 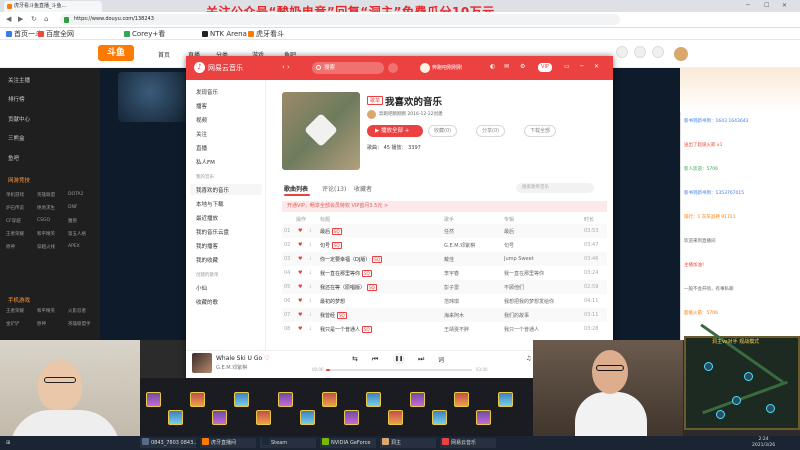 What do you see at coordinates (622, 52) in the screenshot?
I see `history-icon` at bounding box center [622, 52].